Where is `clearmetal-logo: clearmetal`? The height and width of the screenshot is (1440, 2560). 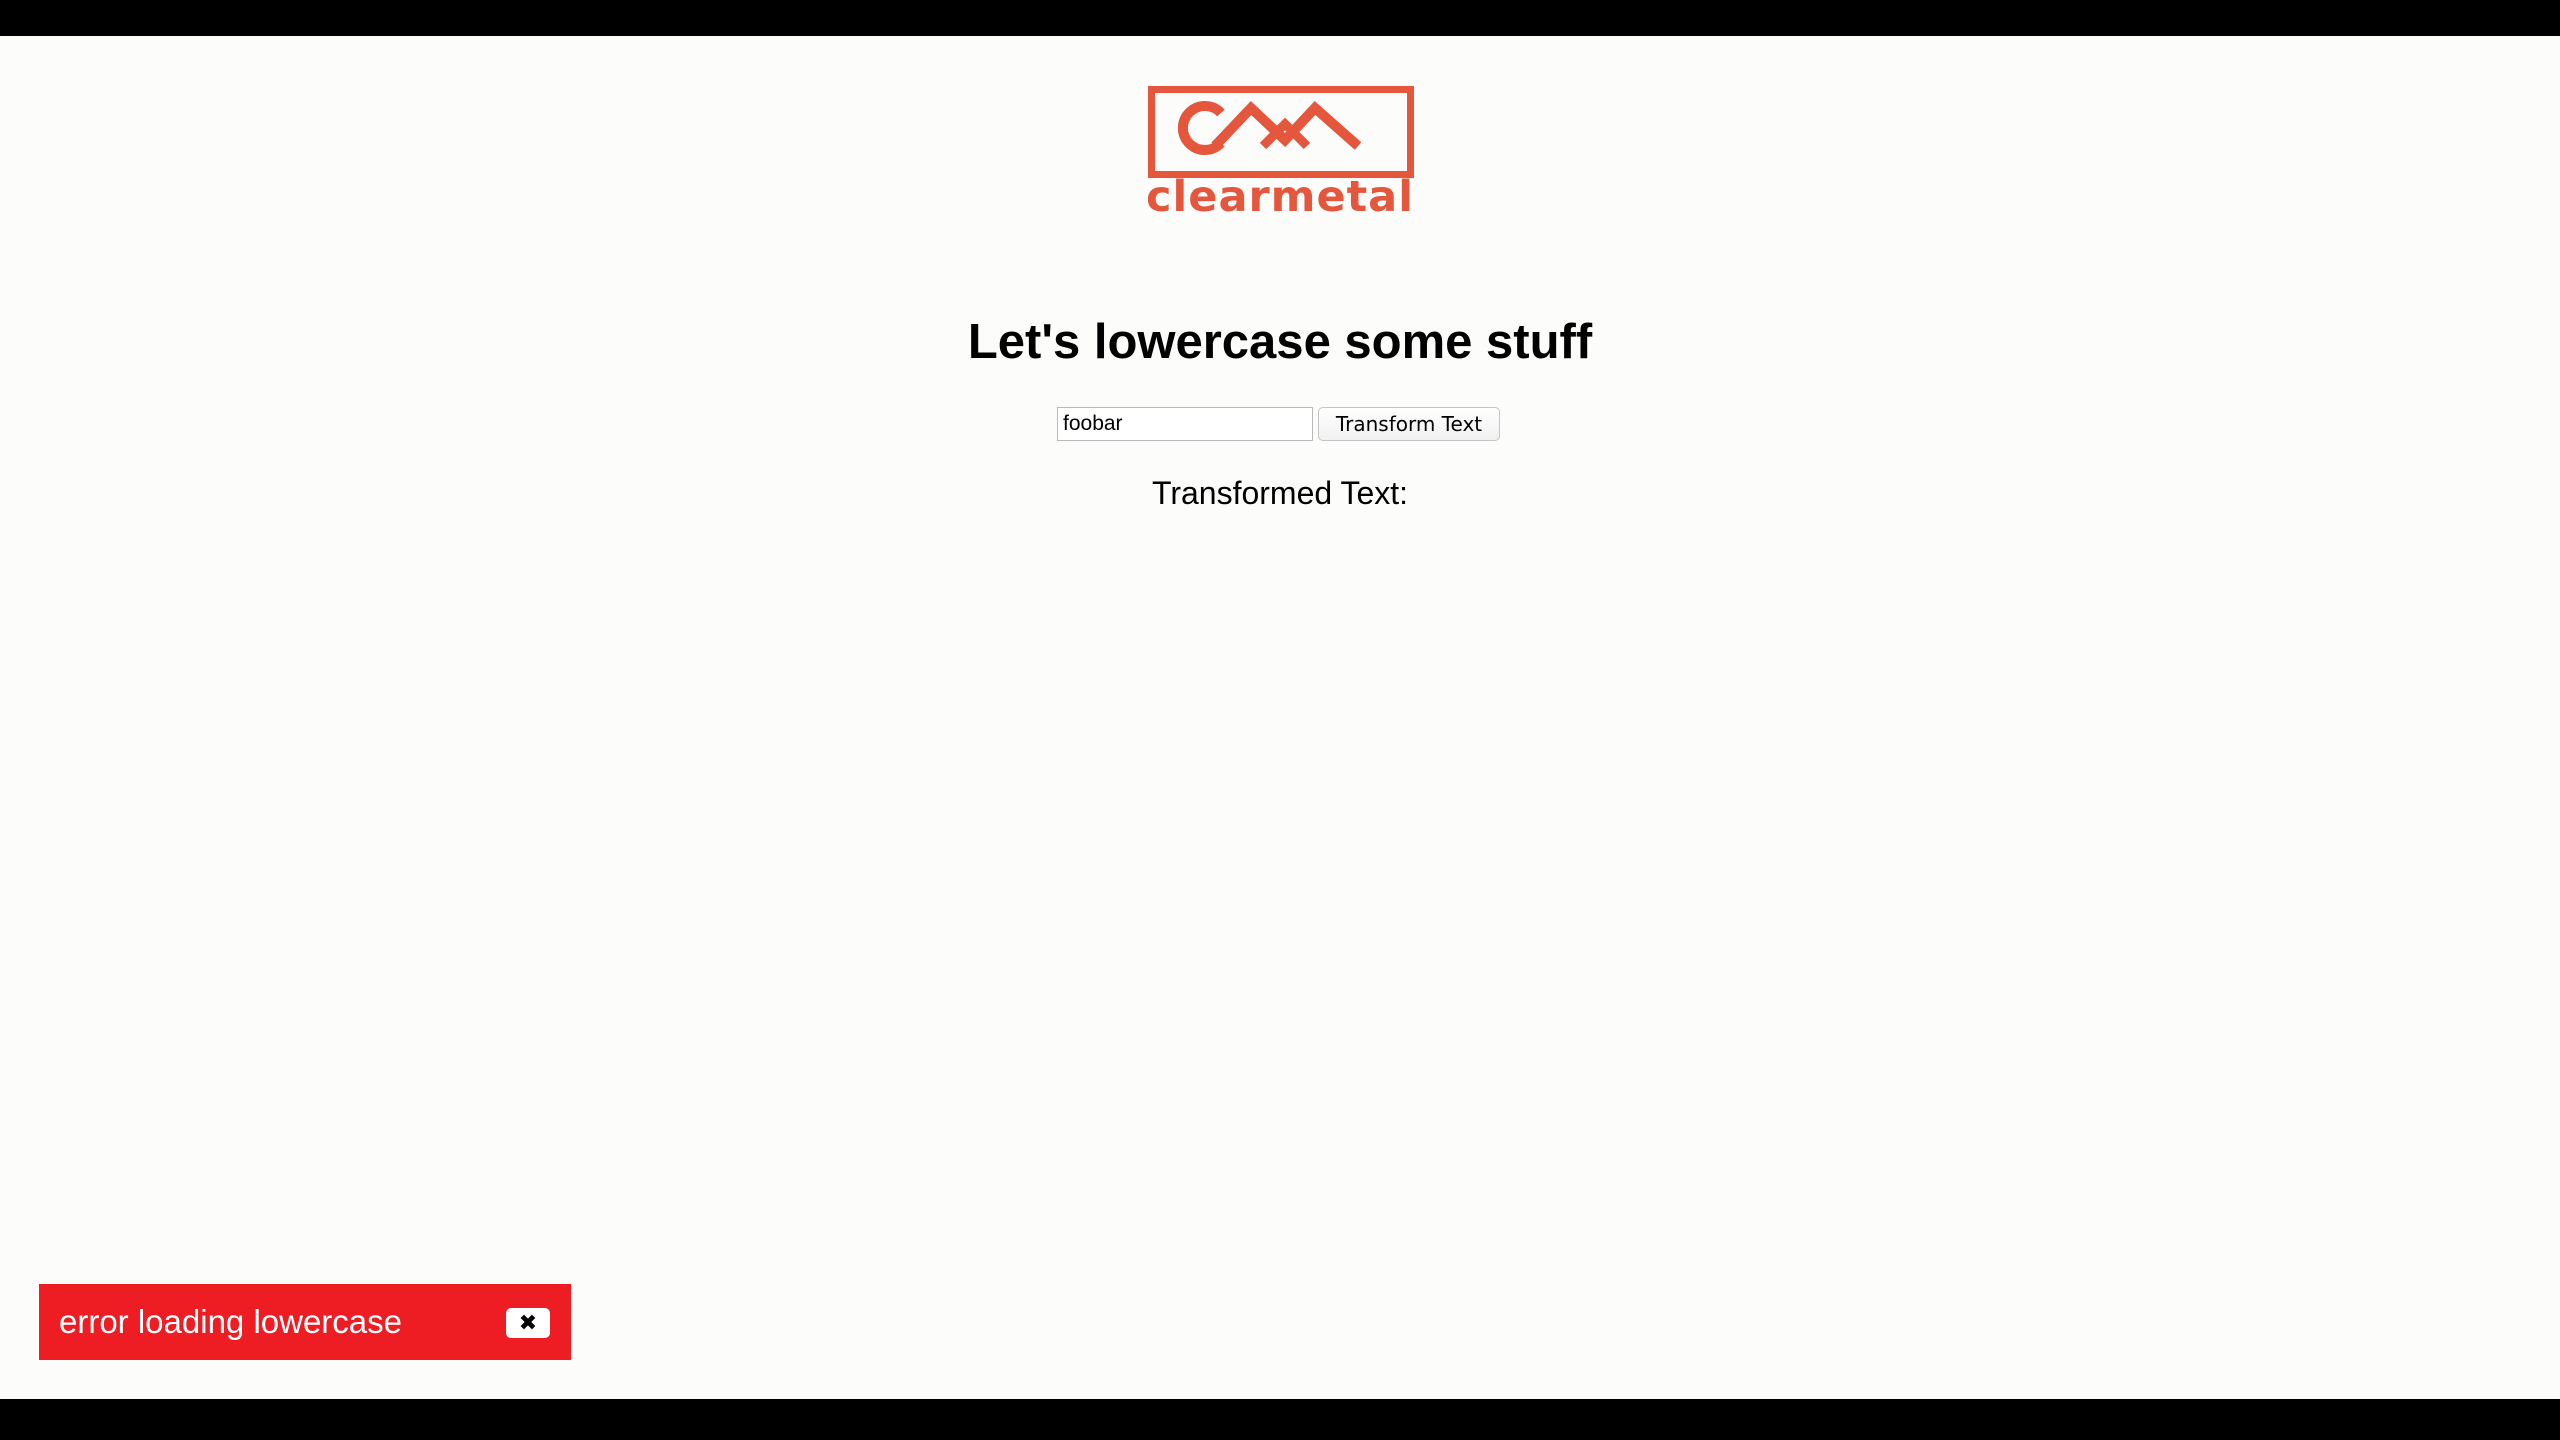
clearmetal-logo: clearmetal is located at coordinates (1280, 156).